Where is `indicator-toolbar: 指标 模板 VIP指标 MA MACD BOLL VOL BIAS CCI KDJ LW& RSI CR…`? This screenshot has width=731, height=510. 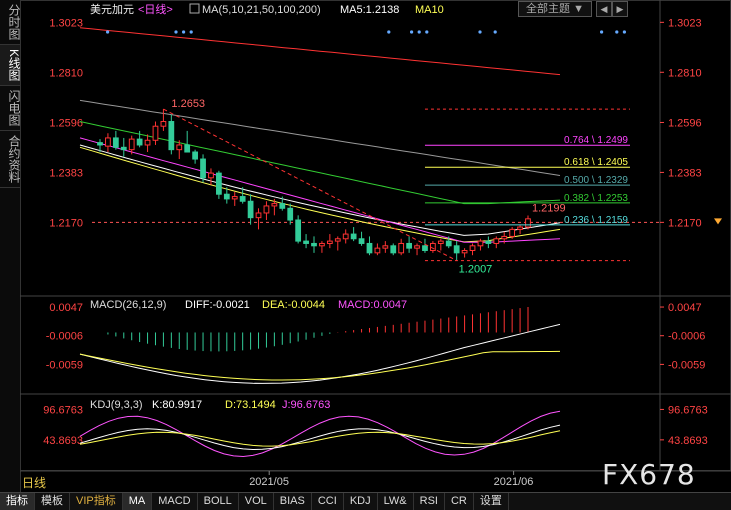 indicator-toolbar: 指标 模板 VIP指标 MA MACD BOLL VOL BIAS CCI KDJ LW& RSI CR… is located at coordinates (365, 501).